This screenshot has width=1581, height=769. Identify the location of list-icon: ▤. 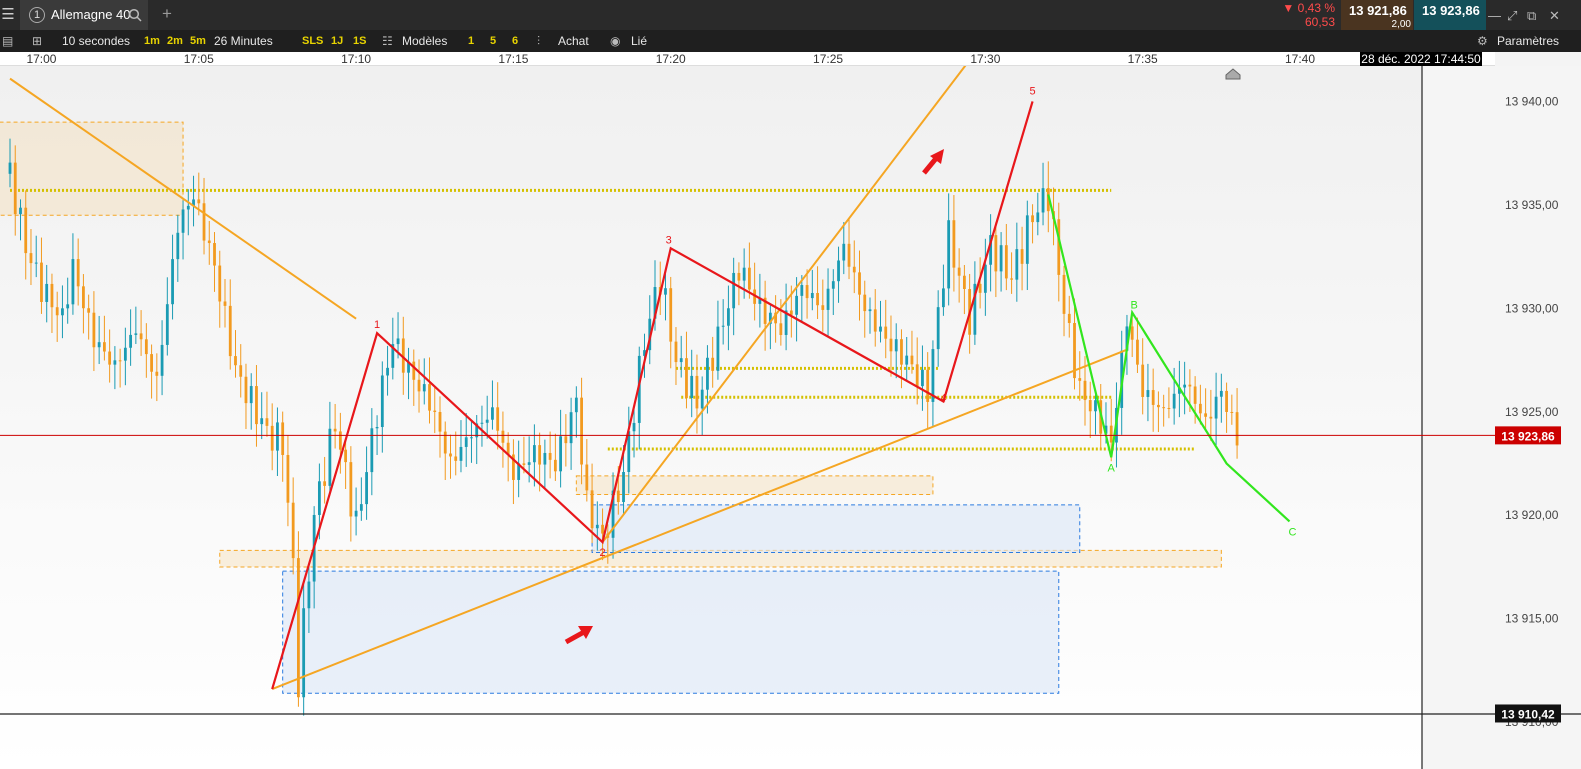
(7, 41).